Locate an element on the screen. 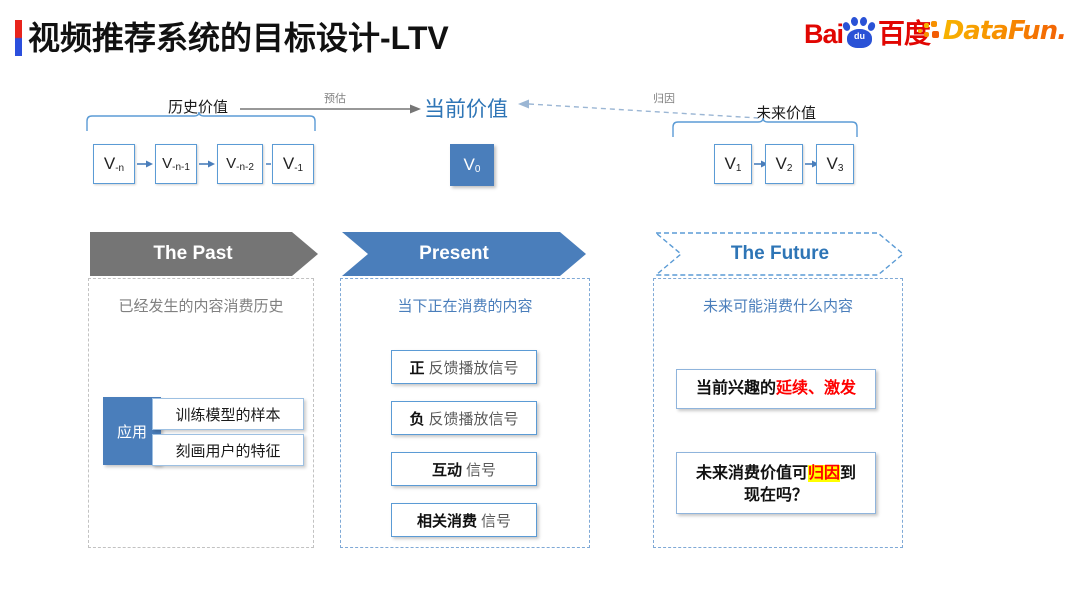 The width and height of the screenshot is (1080, 608). signal-strong-text: 相关消费 is located at coordinates (446, 521).